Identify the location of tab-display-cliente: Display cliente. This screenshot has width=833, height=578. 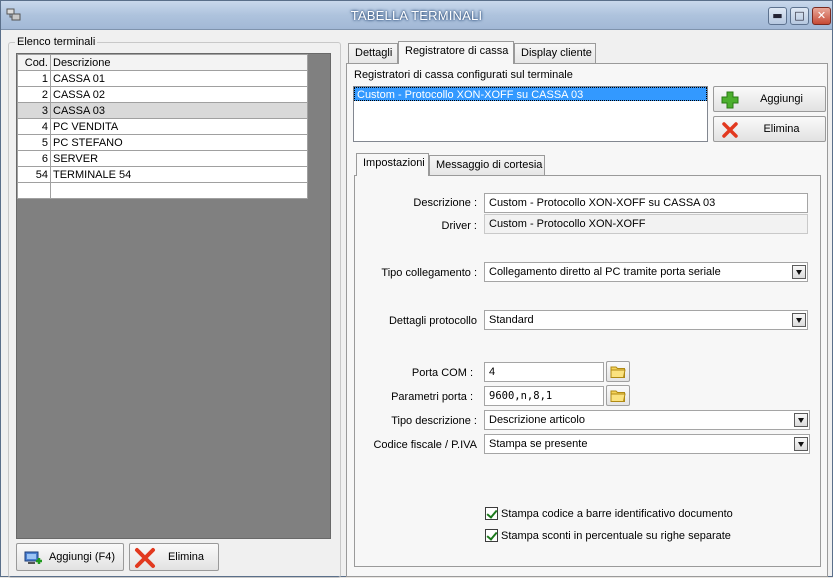
(555, 53).